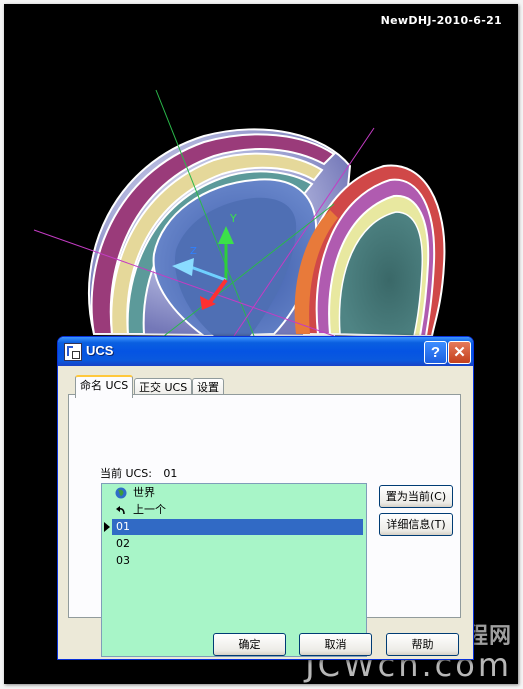 Image resolution: width=523 pixels, height=689 pixels. I want to click on list-item-label: 世界, so click(144, 492).